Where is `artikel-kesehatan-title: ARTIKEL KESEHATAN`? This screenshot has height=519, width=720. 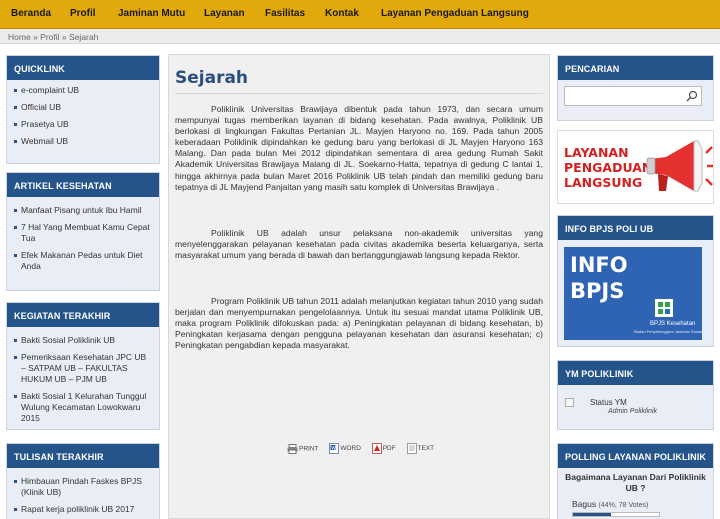
artikel-kesehatan-title: ARTIKEL KESEHATAN is located at coordinates (83, 185).